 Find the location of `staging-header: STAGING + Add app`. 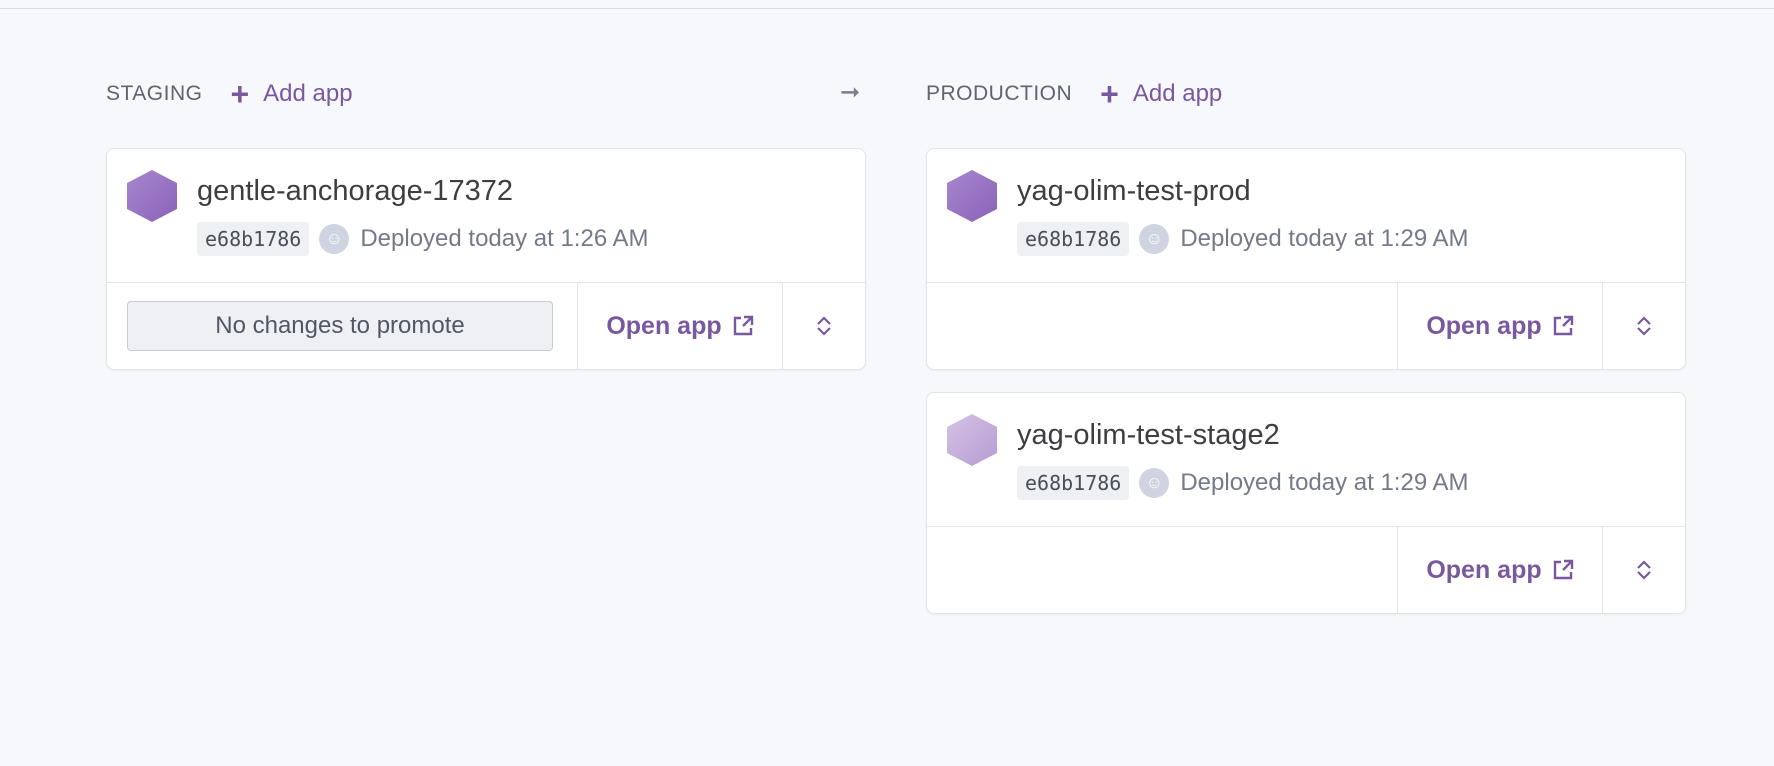

staging-header: STAGING + Add app is located at coordinates (486, 94).